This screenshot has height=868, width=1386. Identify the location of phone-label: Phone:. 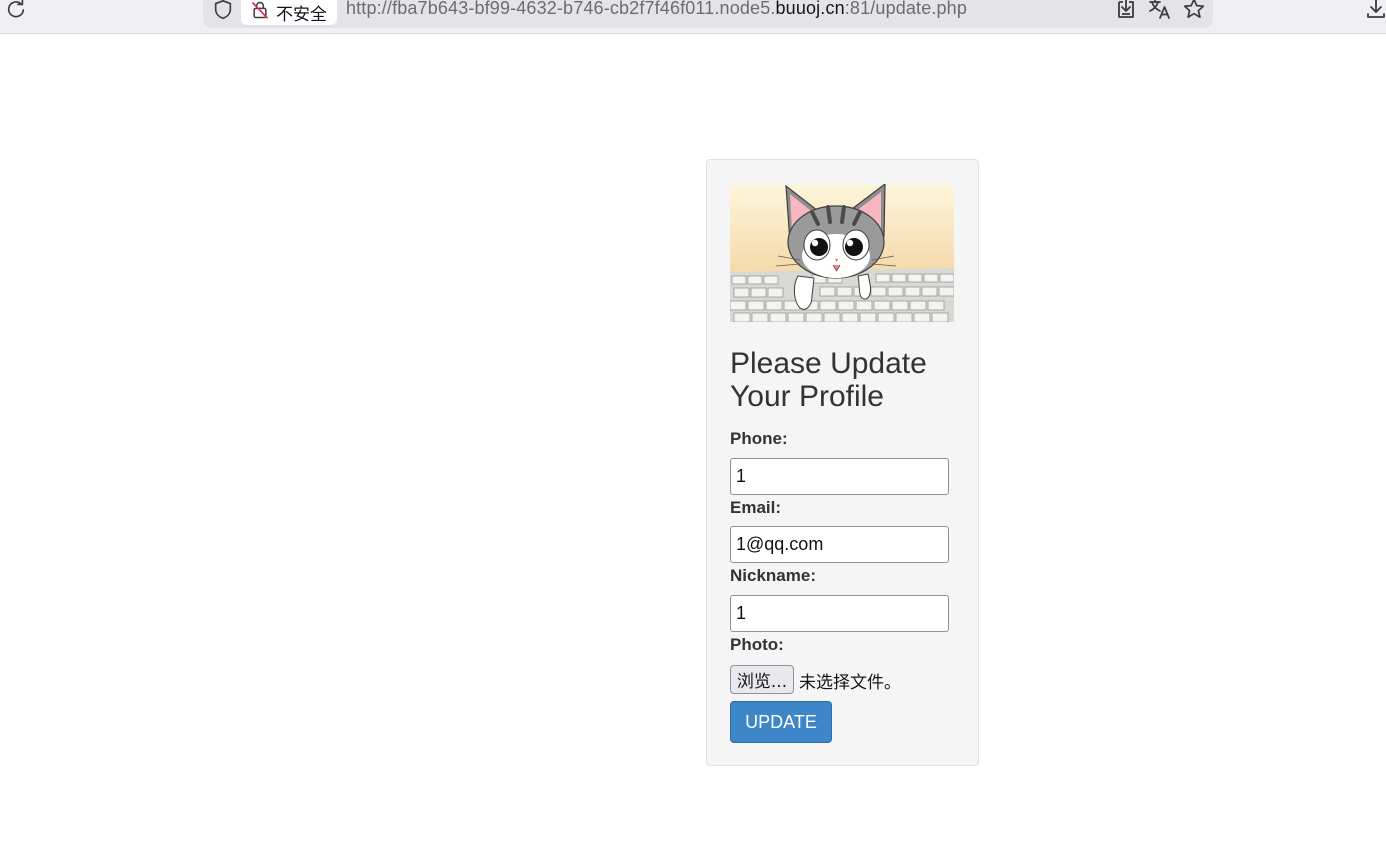
(759, 438).